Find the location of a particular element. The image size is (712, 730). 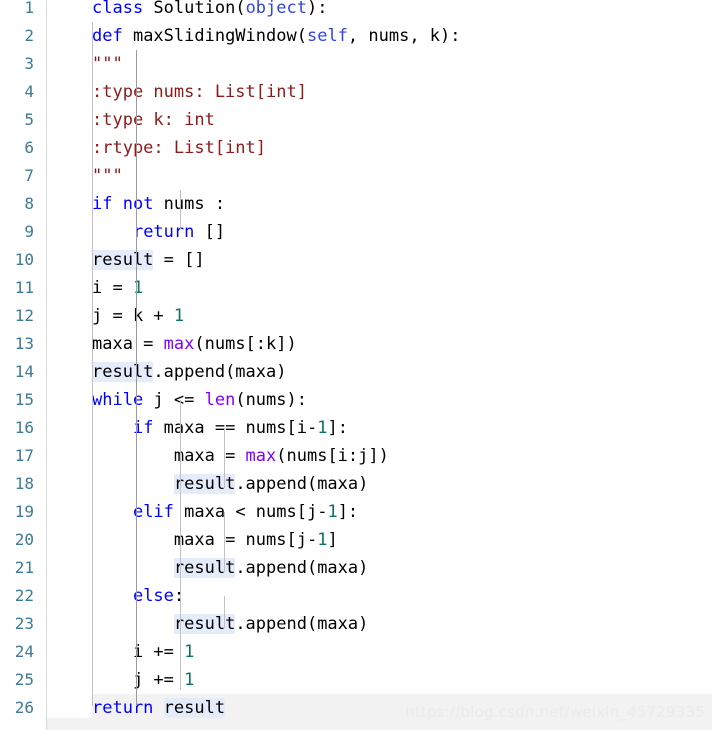

line-number: 24 is located at coordinates (24, 651).